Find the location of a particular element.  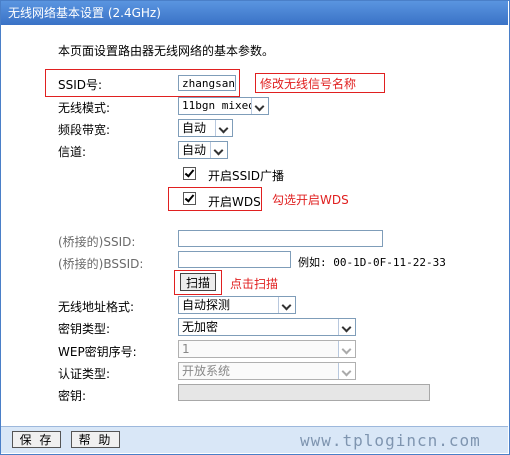

addr-format-select: 自动探测 is located at coordinates (237, 305).